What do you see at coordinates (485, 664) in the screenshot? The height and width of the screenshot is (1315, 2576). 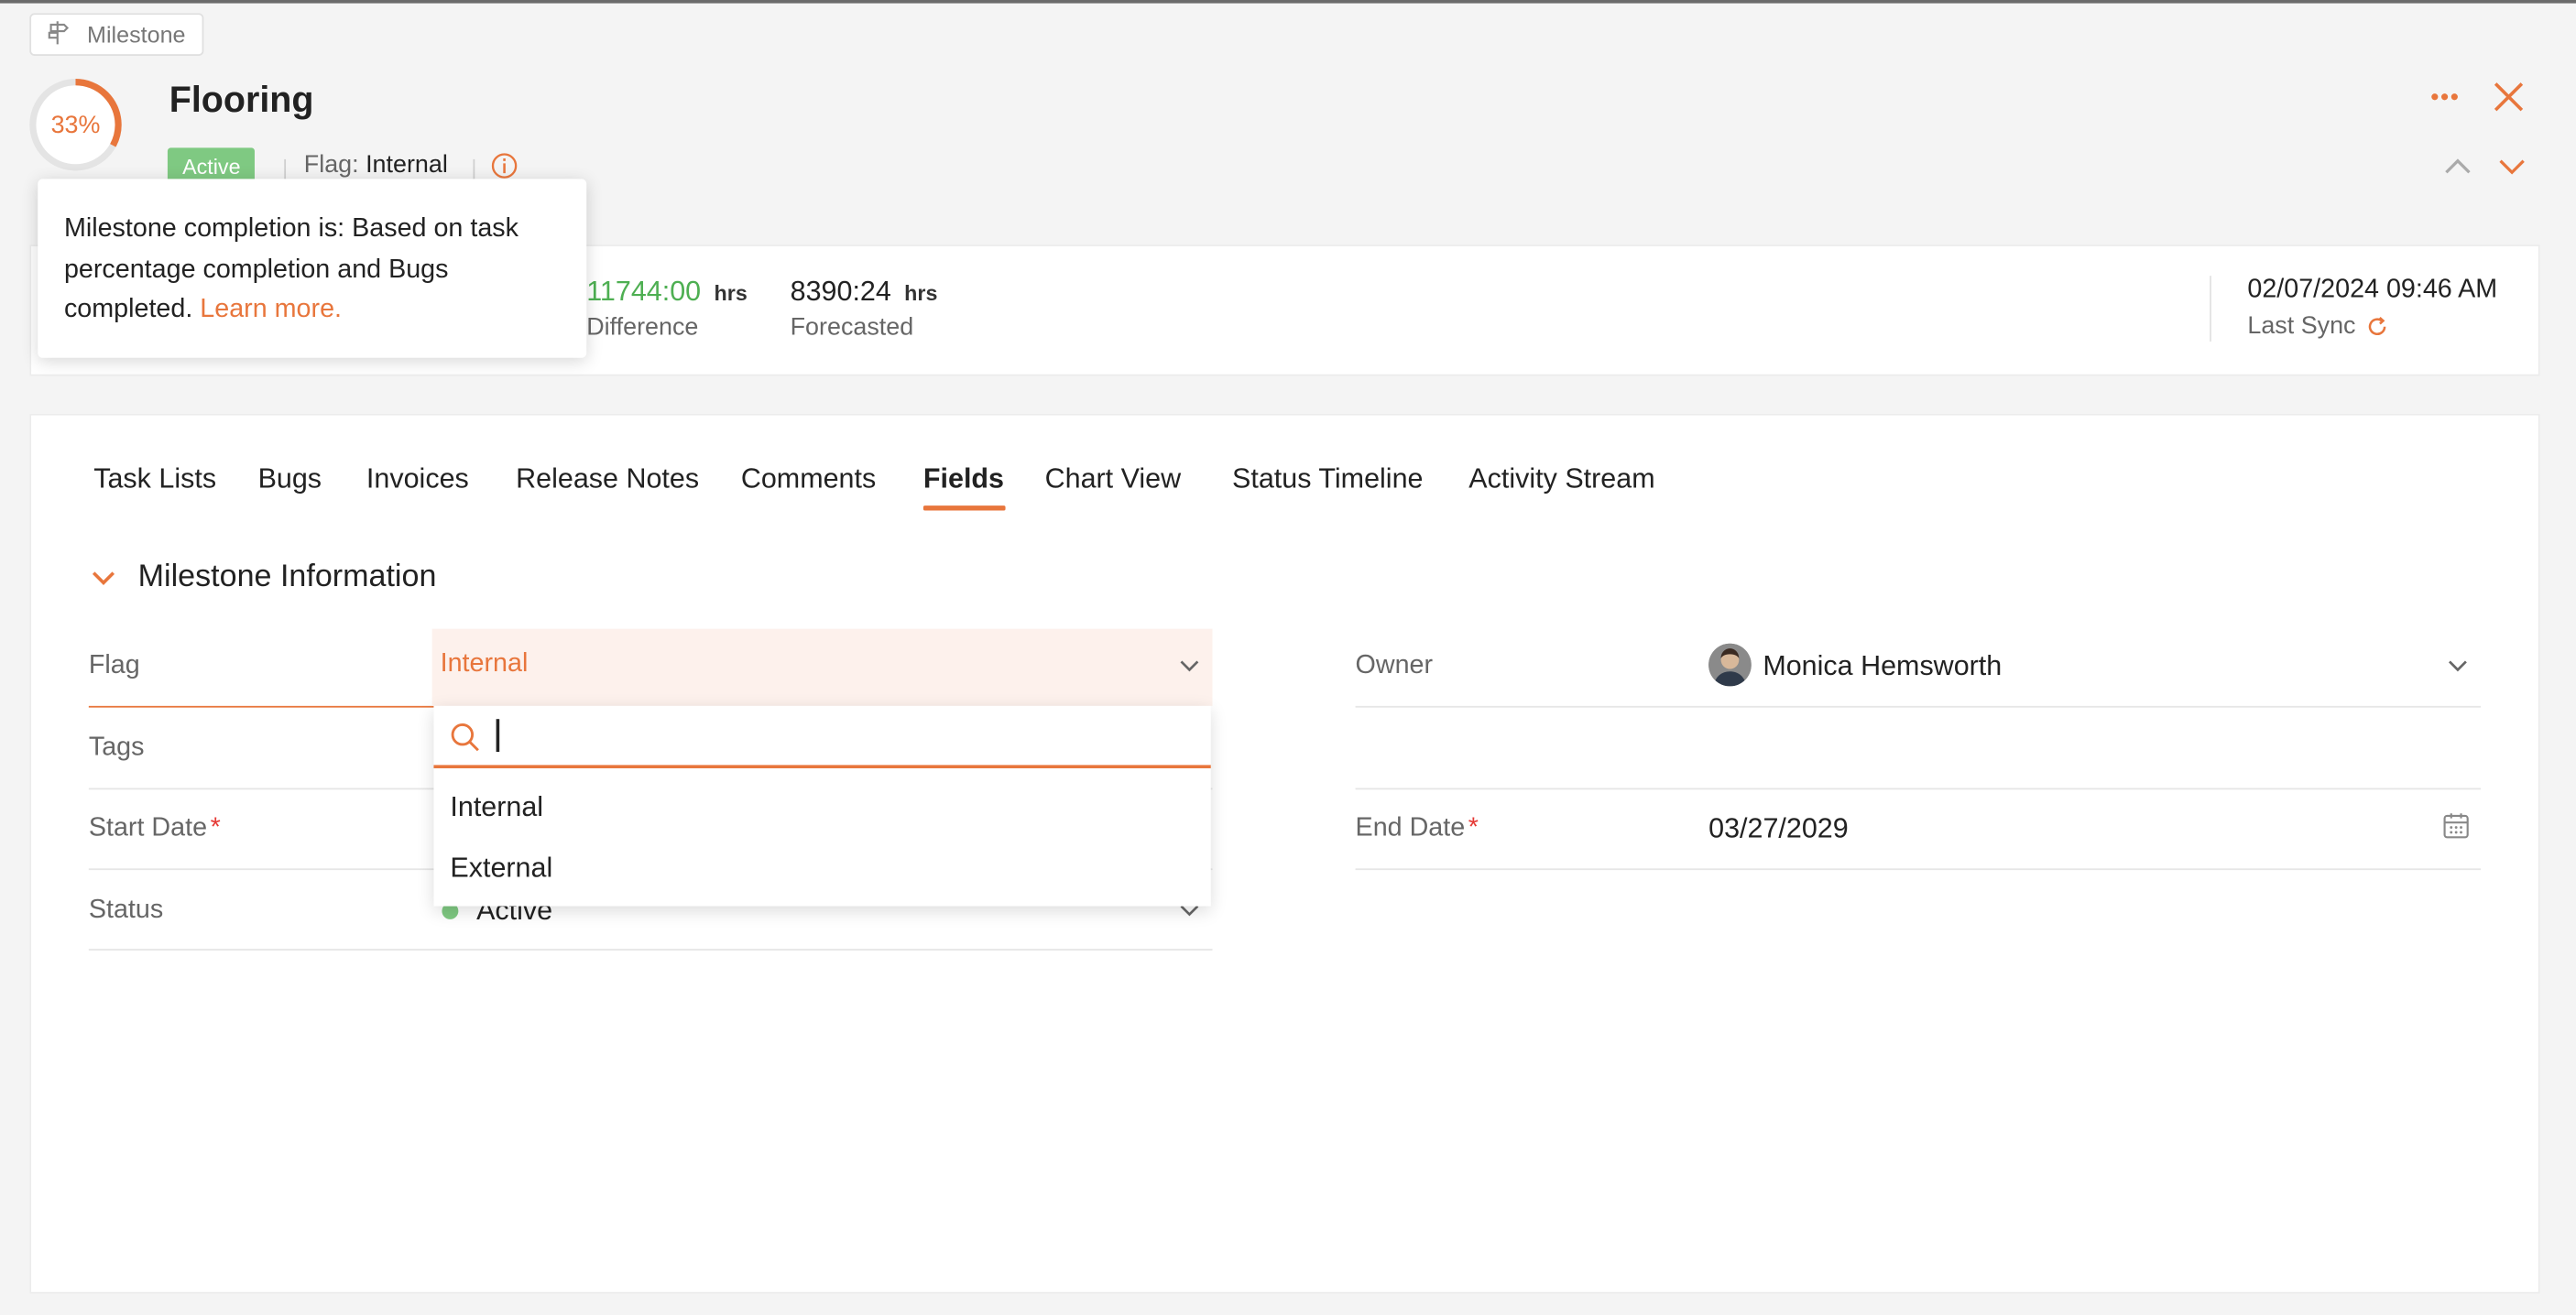 I see `flag-select-value: Internal` at bounding box center [485, 664].